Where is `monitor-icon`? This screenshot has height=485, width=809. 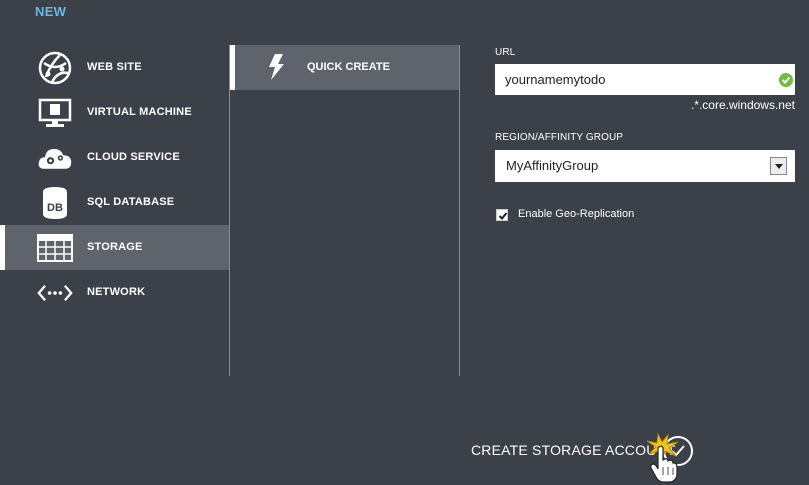
monitor-icon is located at coordinates (55, 113).